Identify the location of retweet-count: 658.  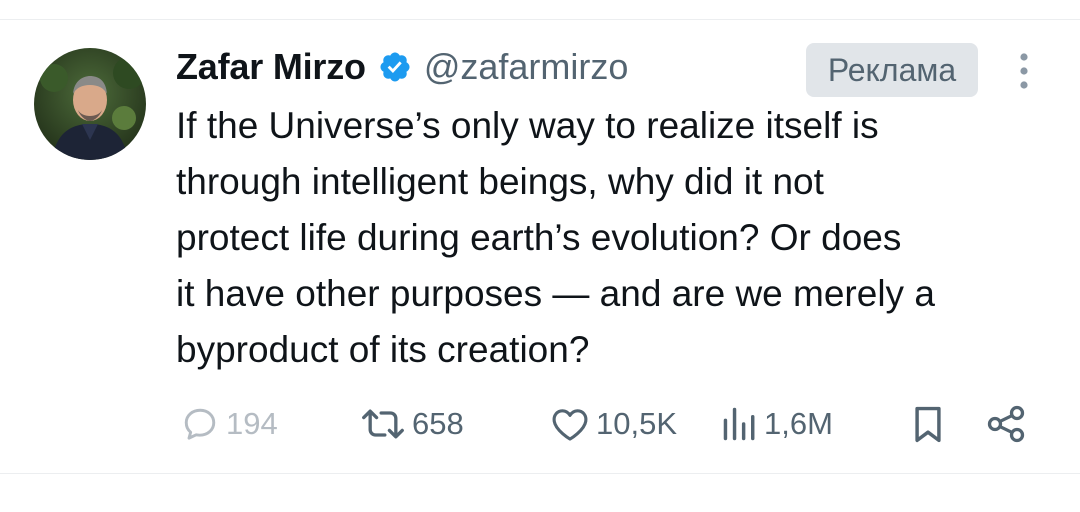
(438, 423).